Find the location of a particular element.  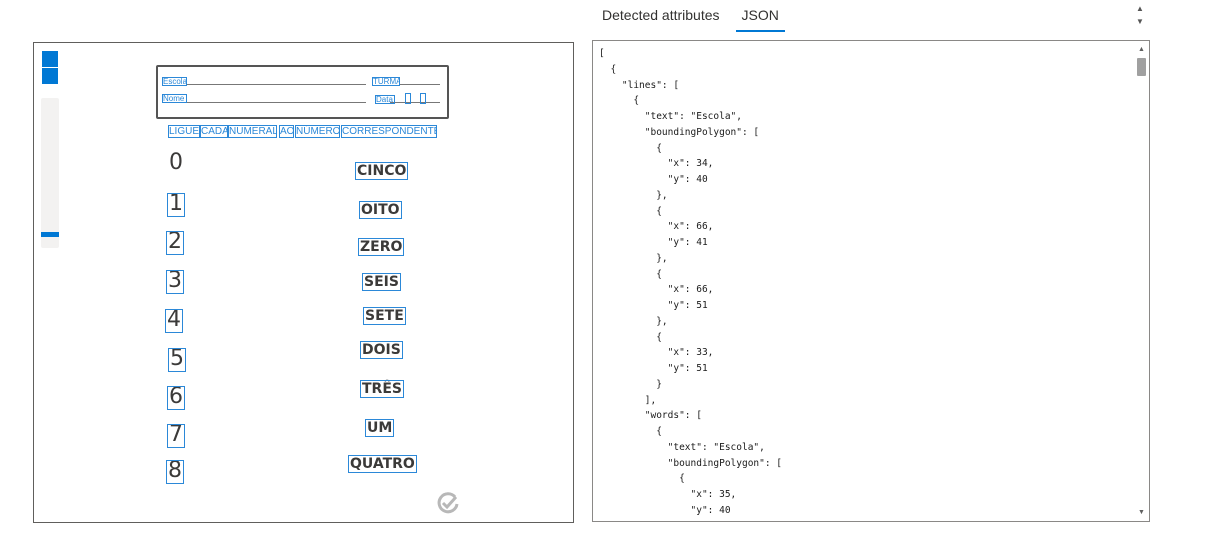

word-um: UM is located at coordinates (380, 428).